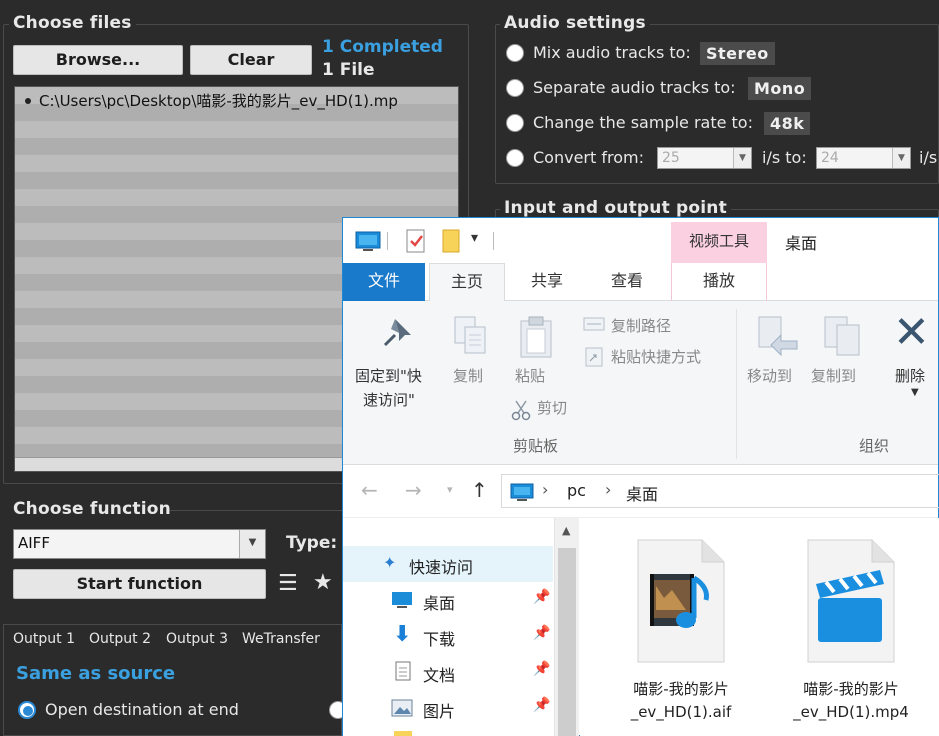 This screenshot has width=939, height=736. Describe the element at coordinates (594, 357) in the screenshot. I see `paste-shortcut-icon` at that location.